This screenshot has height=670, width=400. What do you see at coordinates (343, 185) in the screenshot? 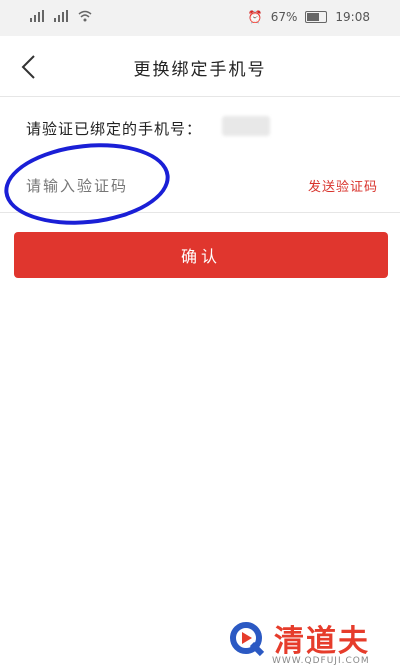
I see `send-code-button: 发送验证码` at bounding box center [343, 185].